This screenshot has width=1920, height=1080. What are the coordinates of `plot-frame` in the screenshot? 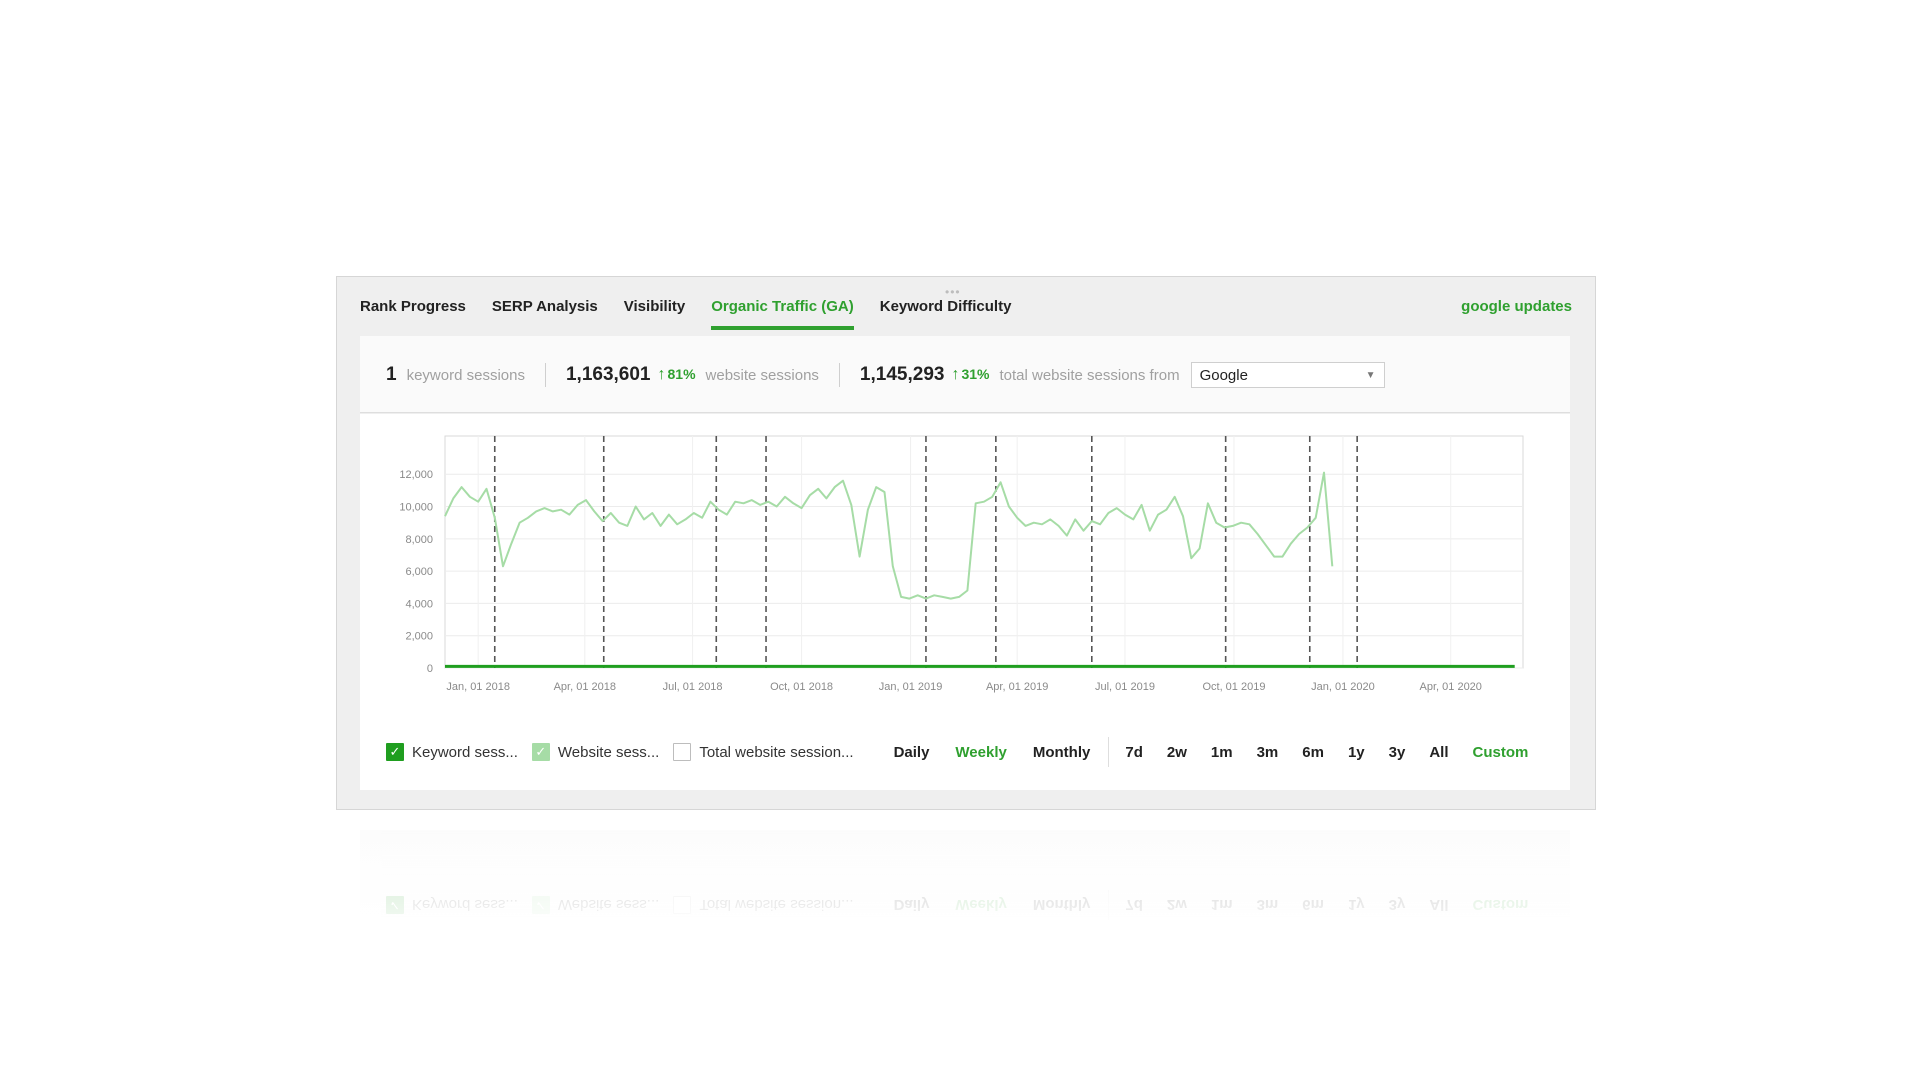 It's located at (984, 552).